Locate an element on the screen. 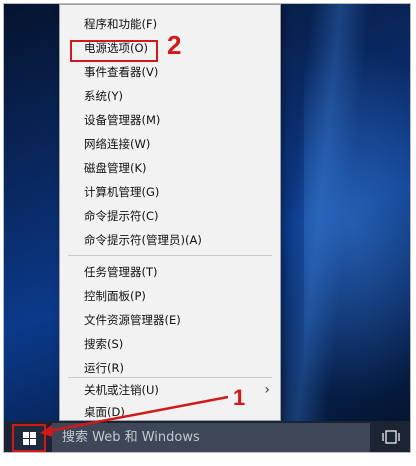  menu-item-command-prompt: 命令提示符(C) is located at coordinates (170, 216).